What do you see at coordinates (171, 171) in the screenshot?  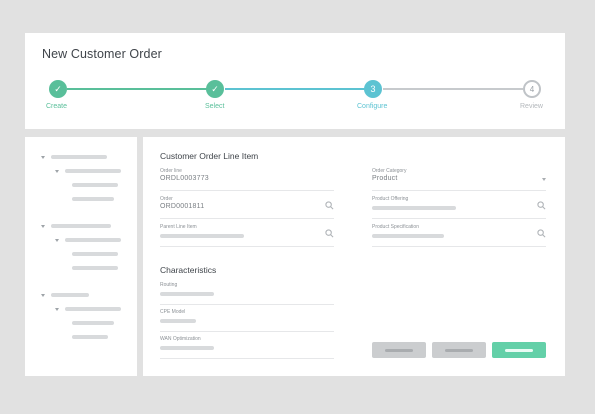 I see `field-label: Order line` at bounding box center [171, 171].